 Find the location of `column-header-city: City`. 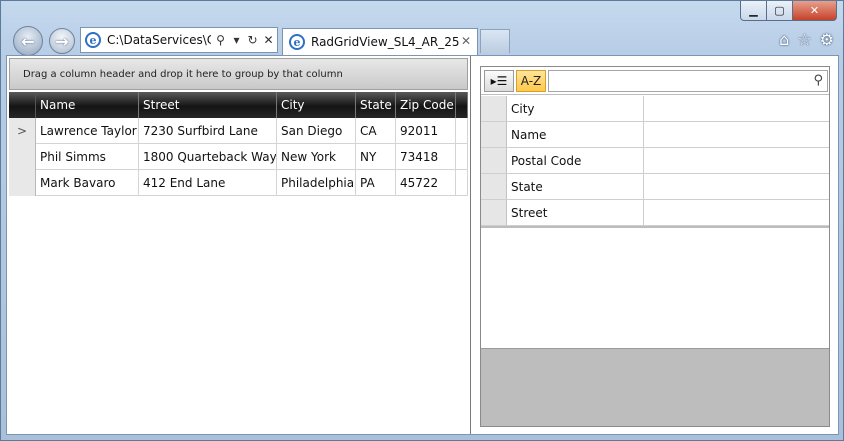

column-header-city: City is located at coordinates (316, 105).